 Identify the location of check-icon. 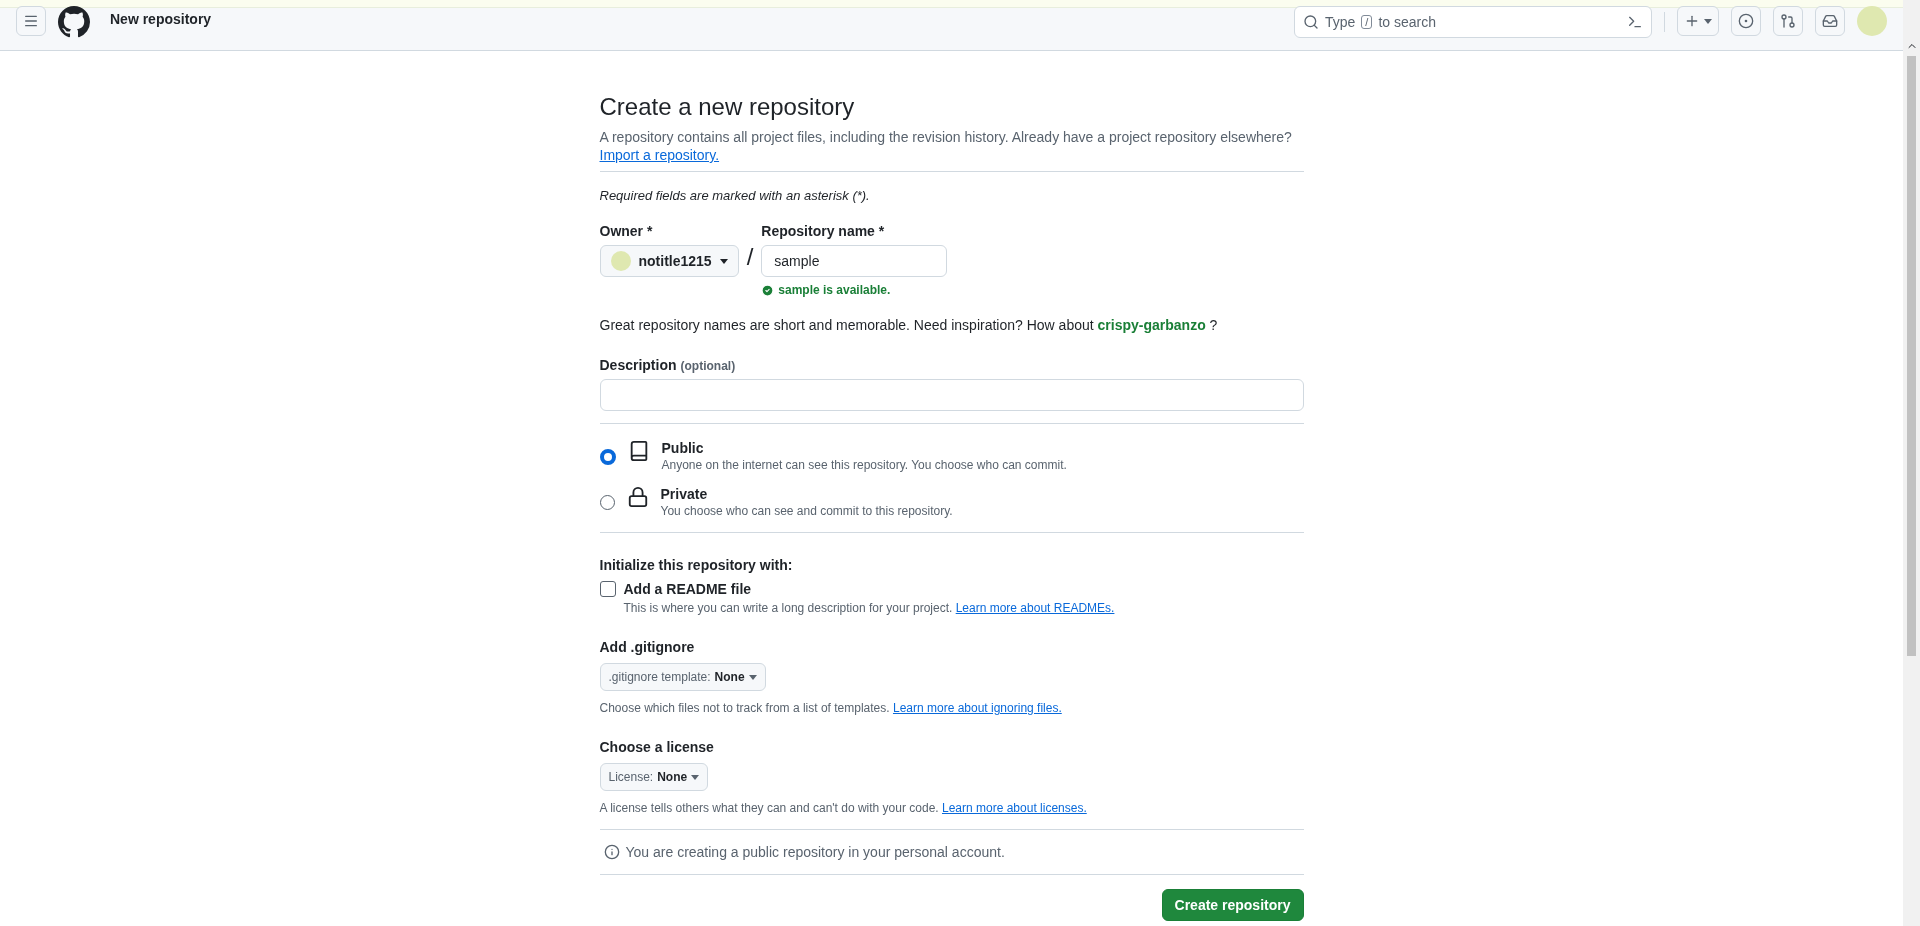
(768, 290).